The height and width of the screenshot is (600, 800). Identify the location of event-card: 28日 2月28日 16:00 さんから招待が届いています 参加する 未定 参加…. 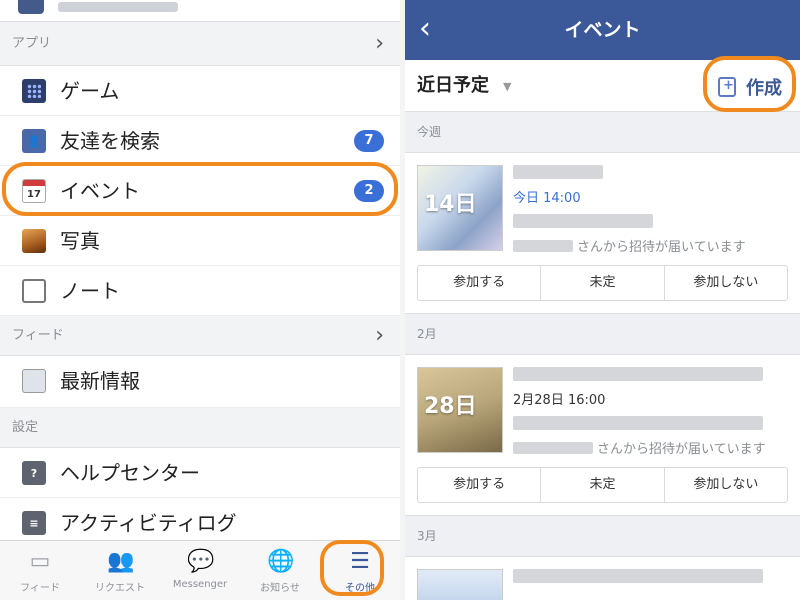
(602, 435).